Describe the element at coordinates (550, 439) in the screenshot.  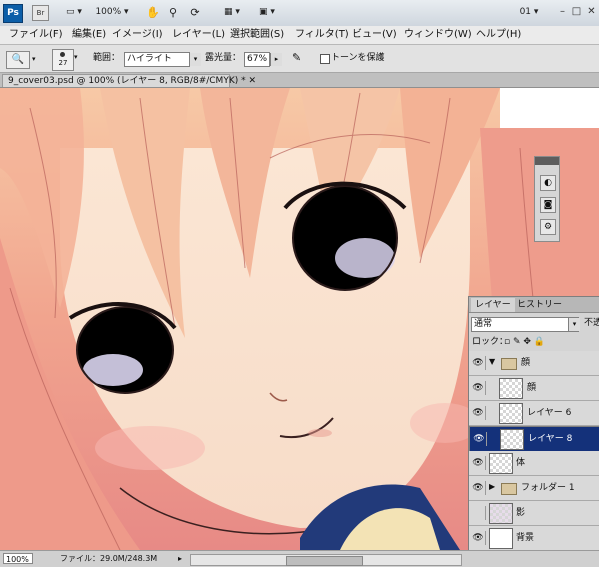
I see `layer-name: レイヤー 8` at that location.